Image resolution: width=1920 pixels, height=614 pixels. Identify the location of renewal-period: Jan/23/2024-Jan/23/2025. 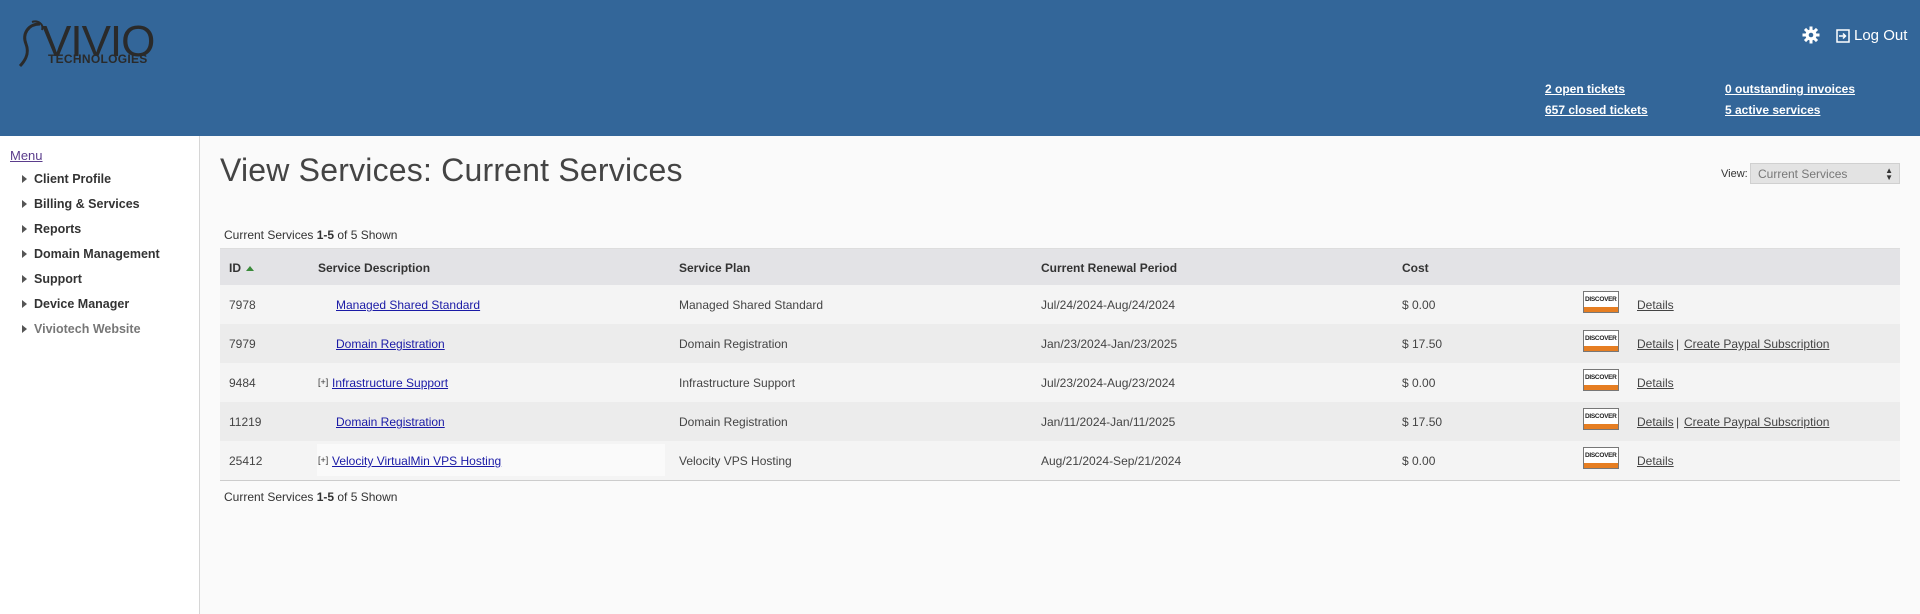
(1109, 344).